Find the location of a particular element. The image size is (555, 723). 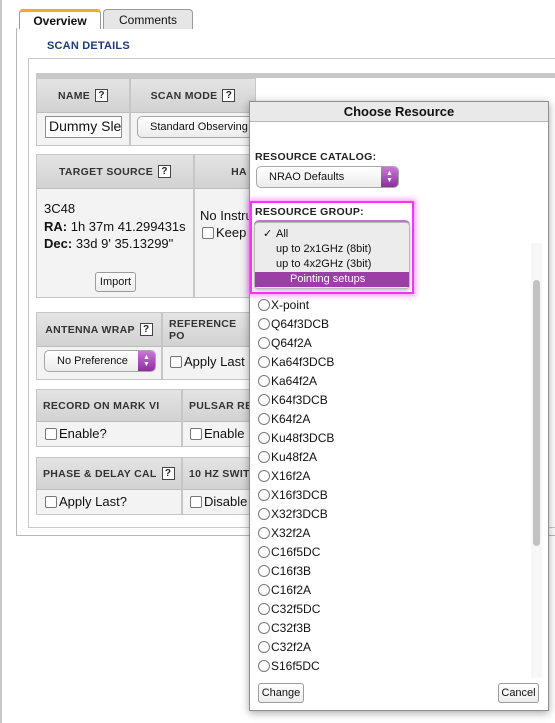

antenna-wrap-select: No Preference ▲ ▼ is located at coordinates (100, 361).